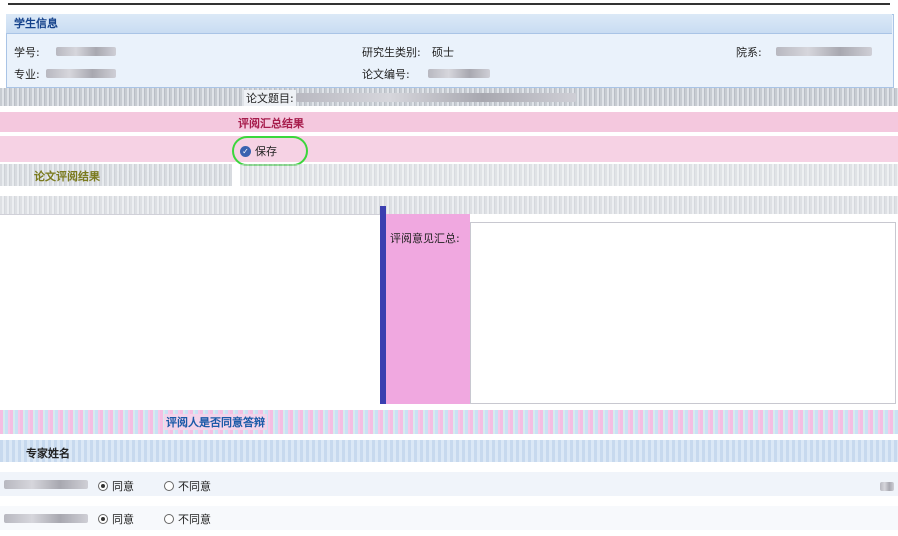 This screenshot has width=898, height=536. I want to click on filter-row-band, so click(449, 205).